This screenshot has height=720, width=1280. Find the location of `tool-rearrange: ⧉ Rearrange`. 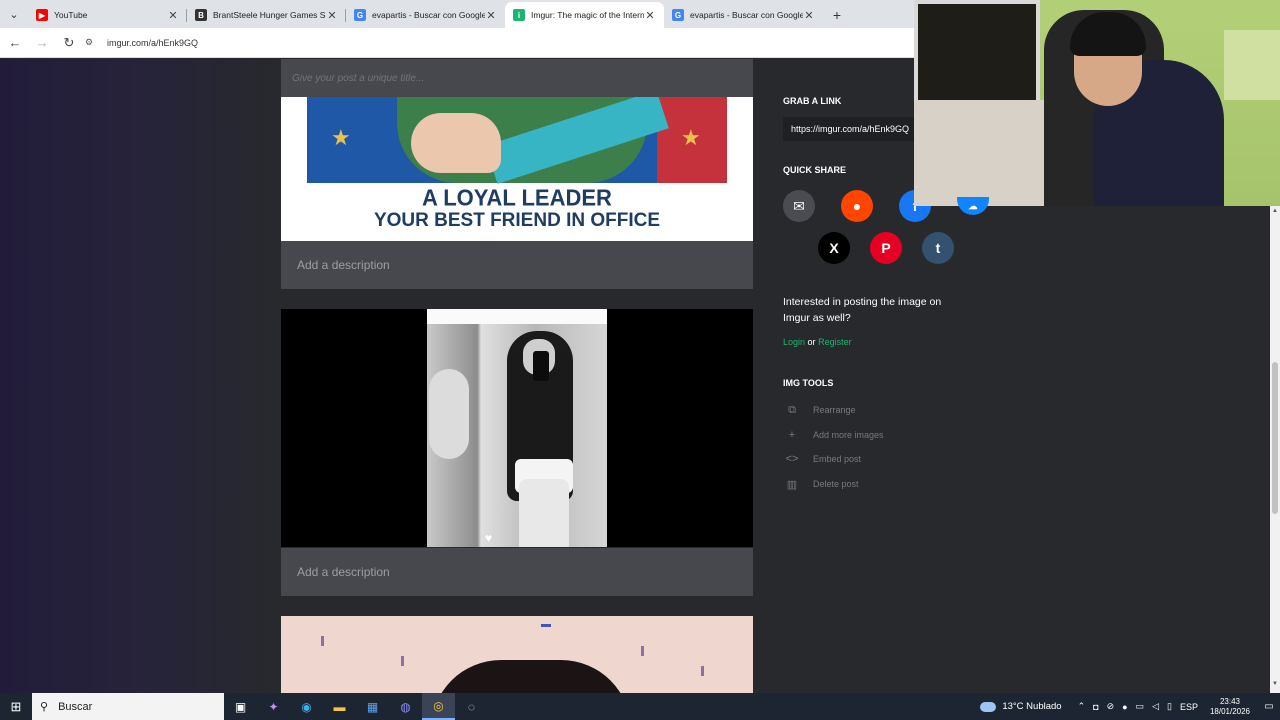

tool-rearrange: ⧉ Rearrange is located at coordinates (819, 410).